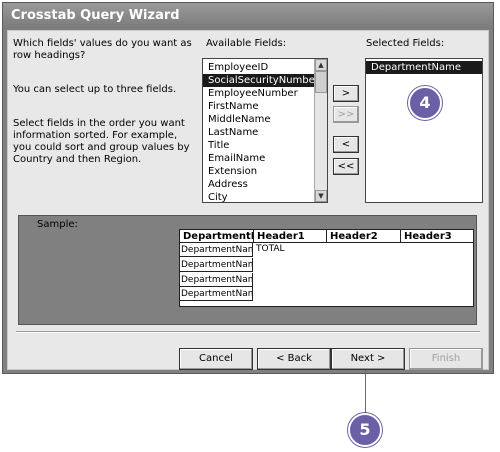 This screenshot has height=452, width=500. What do you see at coordinates (364, 236) in the screenshot?
I see `sample-header-2: Header2` at bounding box center [364, 236].